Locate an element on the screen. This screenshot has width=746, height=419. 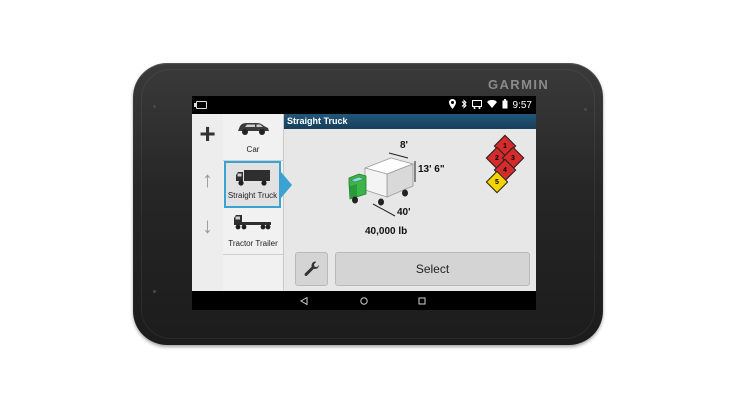
status-icons: 9:57 is located at coordinates (490, 106).